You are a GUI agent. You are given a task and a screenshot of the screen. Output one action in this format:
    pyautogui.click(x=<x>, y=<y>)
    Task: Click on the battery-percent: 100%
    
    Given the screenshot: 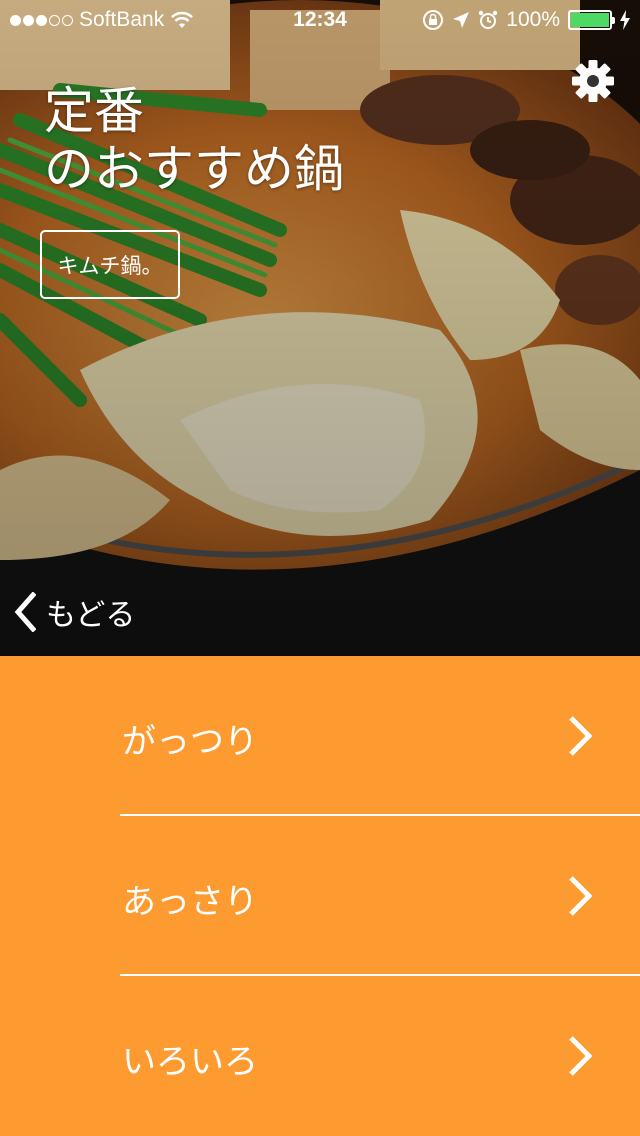 What is the action you would take?
    pyautogui.click(x=533, y=19)
    